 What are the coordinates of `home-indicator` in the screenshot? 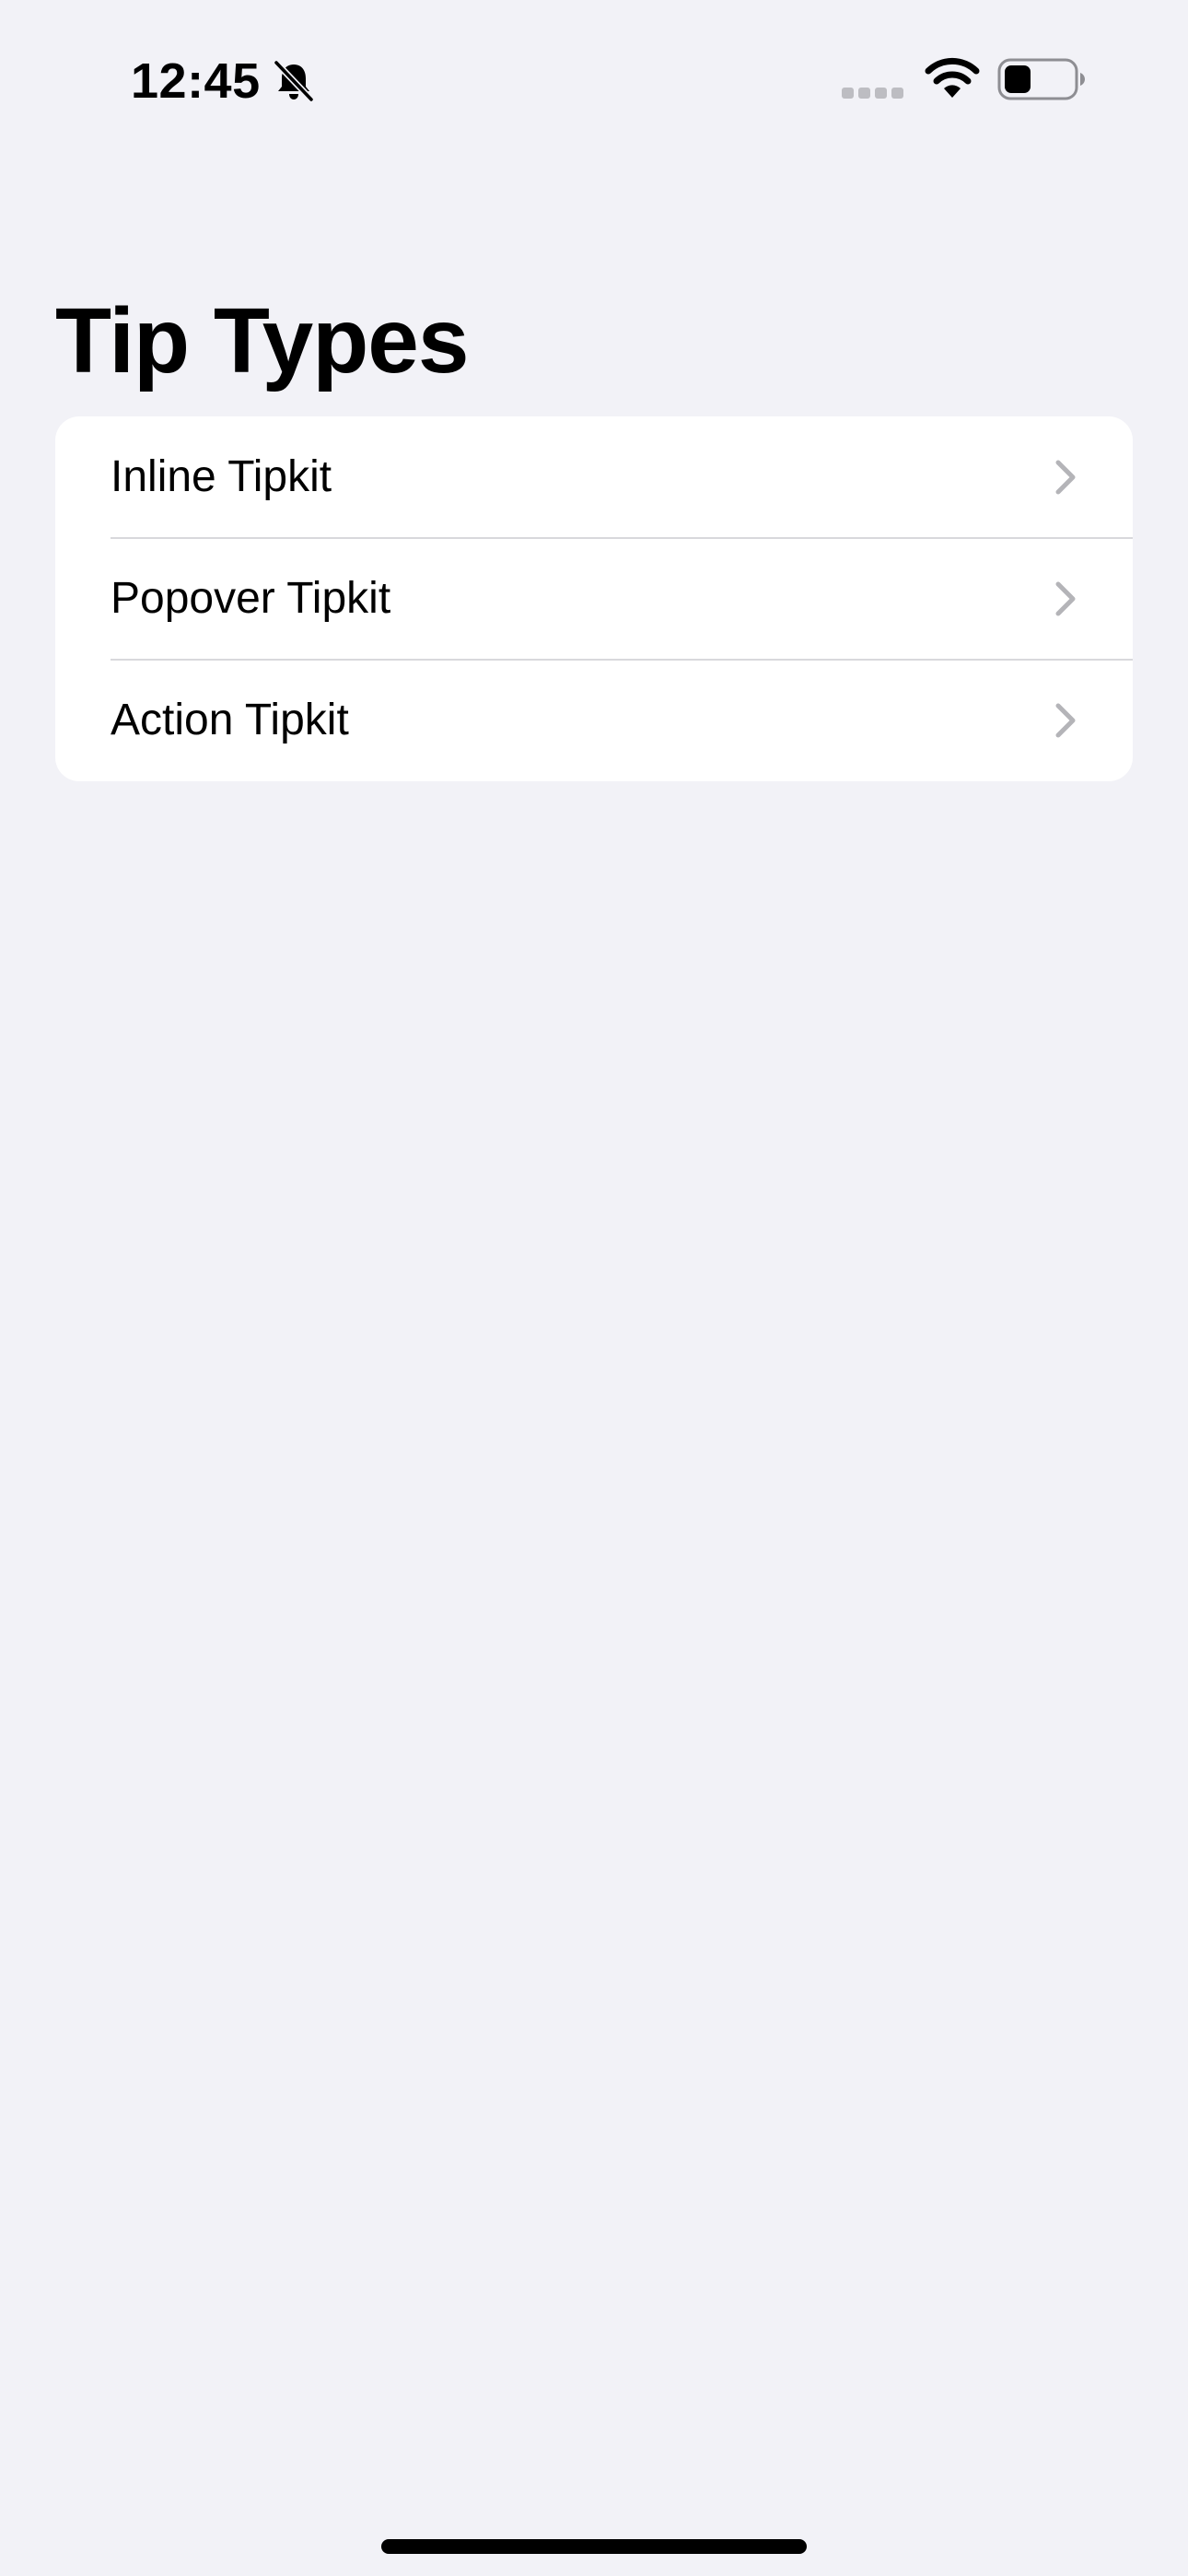 It's located at (594, 2546).